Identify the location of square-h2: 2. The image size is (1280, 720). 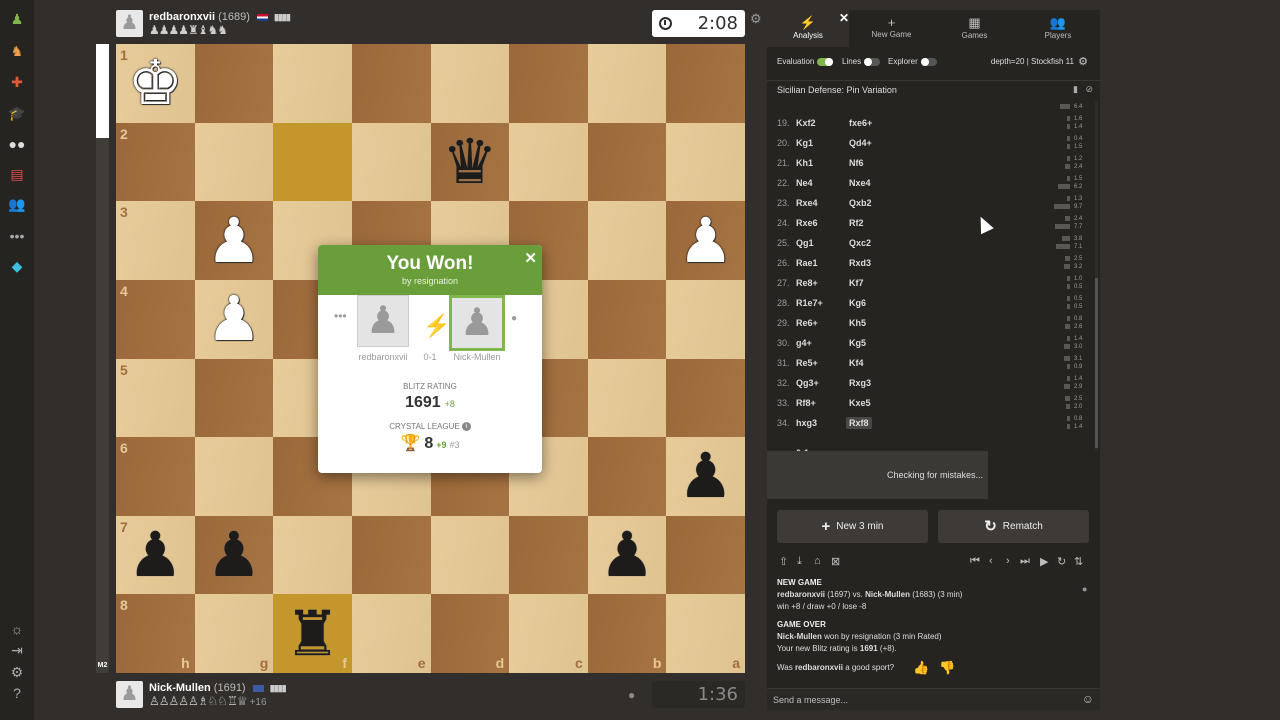
(155, 162).